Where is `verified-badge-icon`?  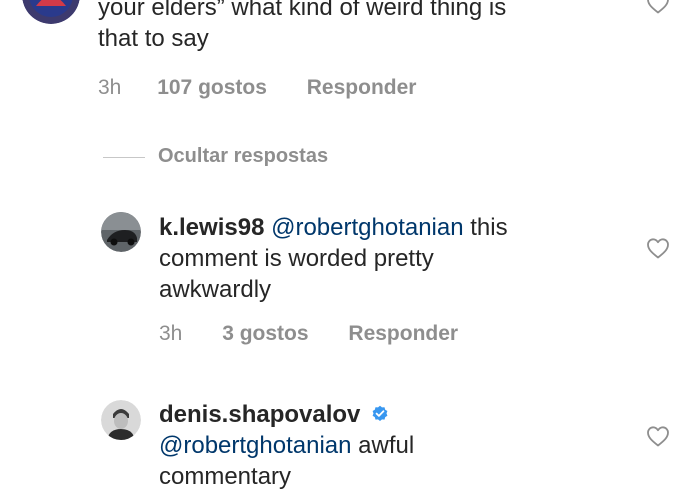 verified-badge-icon is located at coordinates (380, 413).